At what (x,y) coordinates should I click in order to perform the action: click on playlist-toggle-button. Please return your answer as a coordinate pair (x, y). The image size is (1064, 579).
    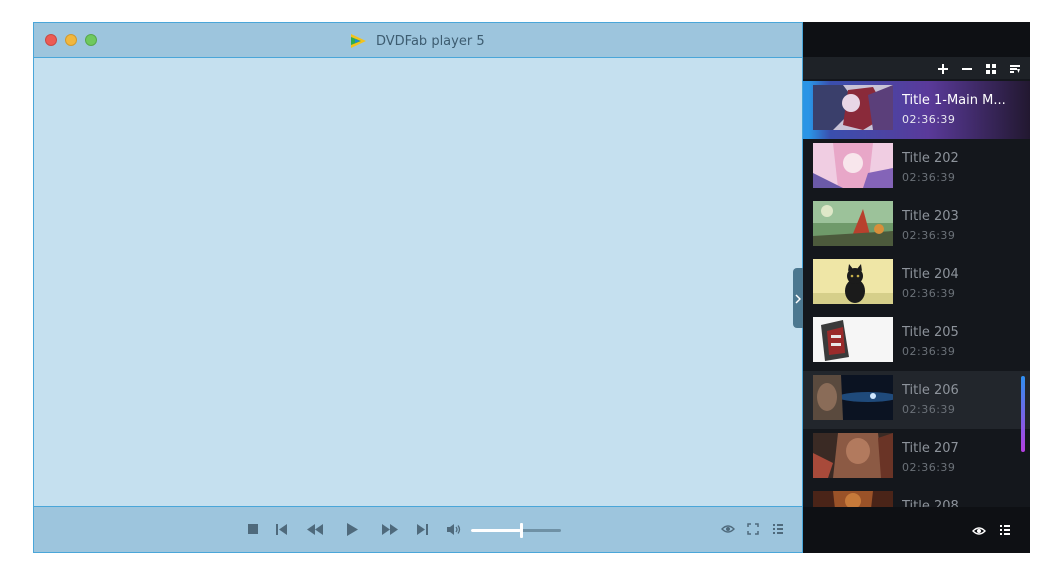
    Looking at the image, I should click on (778, 529).